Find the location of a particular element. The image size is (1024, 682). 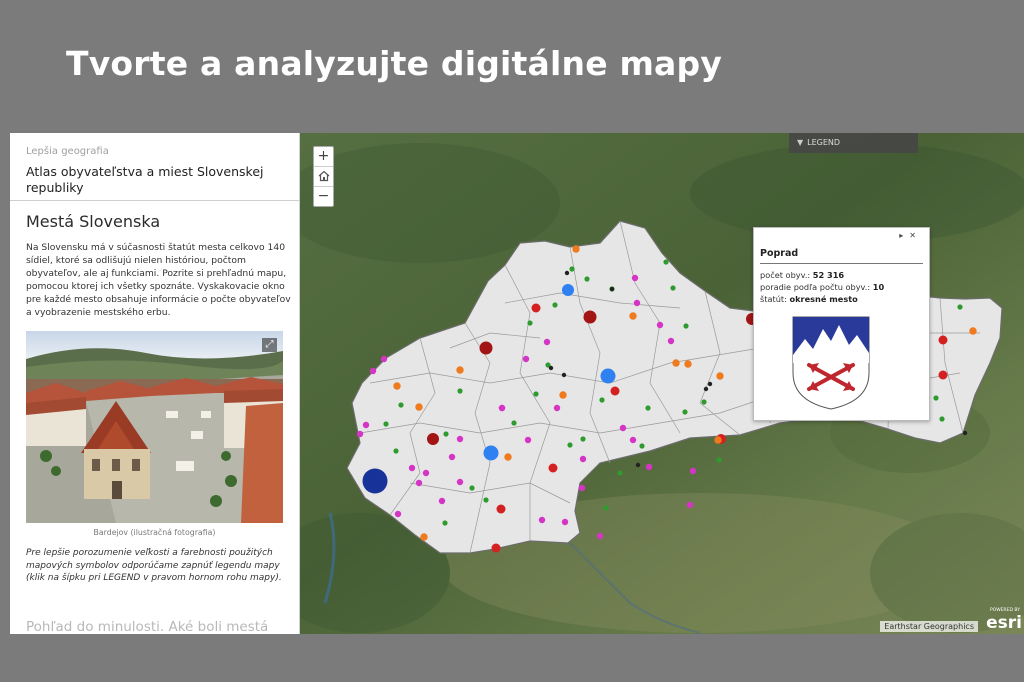

legend-toggle: ▼ LEGEND is located at coordinates (853, 143).